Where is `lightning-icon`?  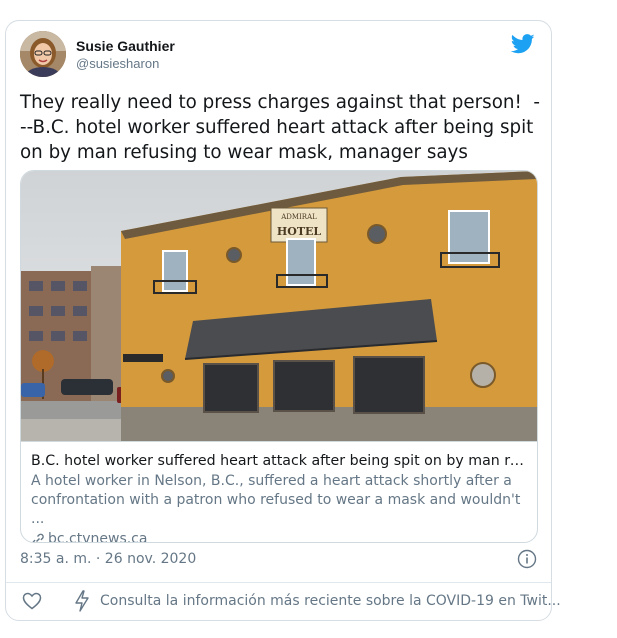 lightning-icon is located at coordinates (82, 601).